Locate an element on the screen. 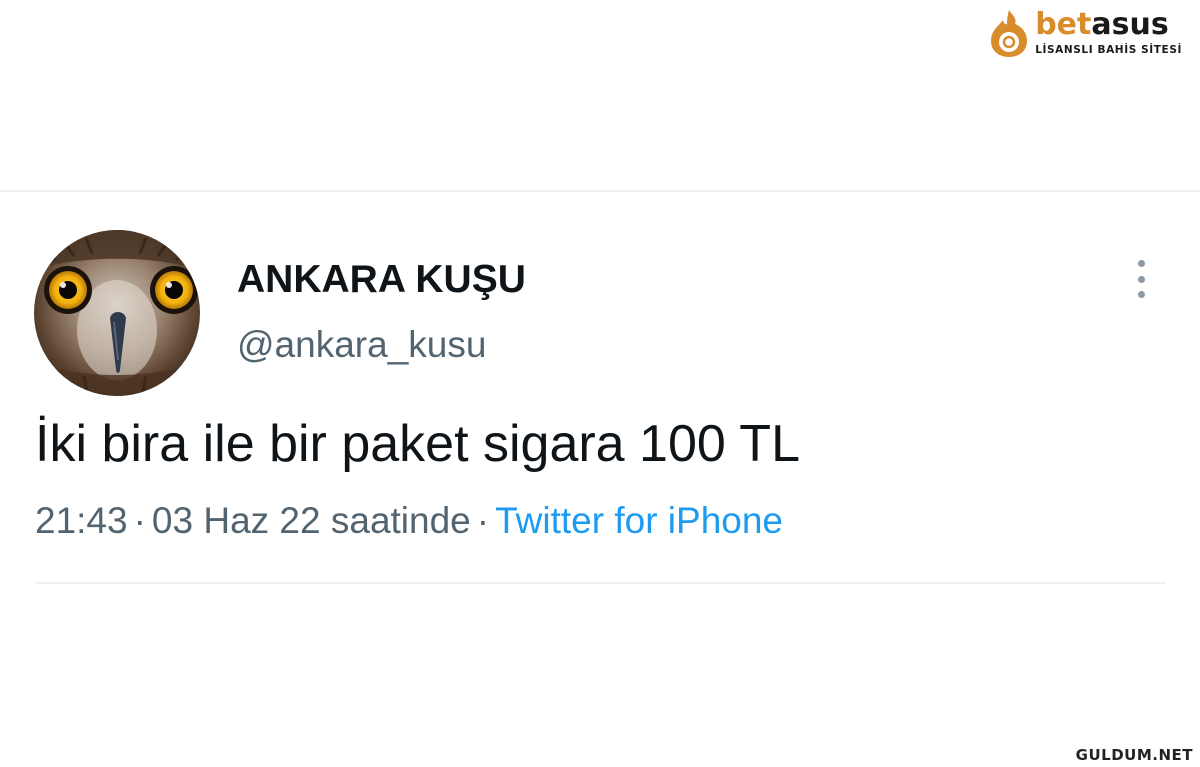 The height and width of the screenshot is (767, 1200). brand-name: betasus is located at coordinates (1102, 25).